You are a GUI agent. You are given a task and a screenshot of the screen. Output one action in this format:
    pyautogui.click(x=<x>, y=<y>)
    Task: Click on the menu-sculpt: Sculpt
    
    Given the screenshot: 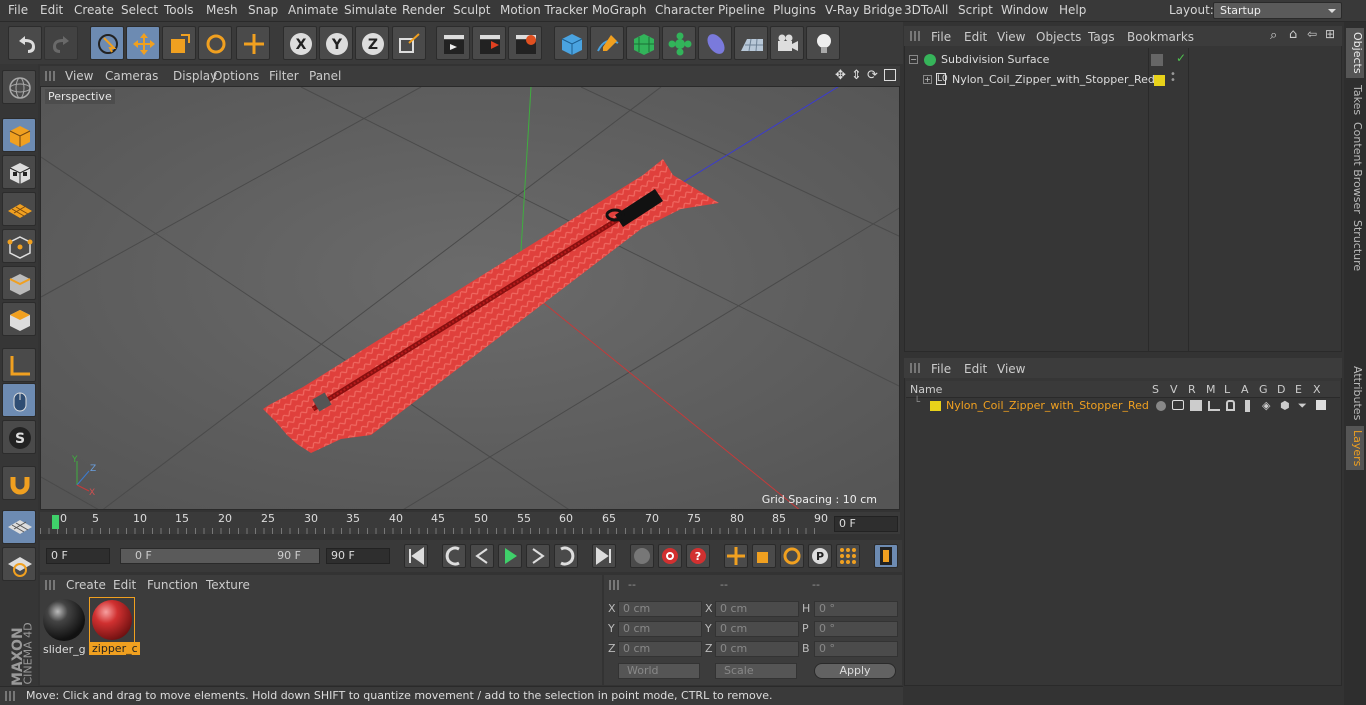 What is the action you would take?
    pyautogui.click(x=471, y=10)
    